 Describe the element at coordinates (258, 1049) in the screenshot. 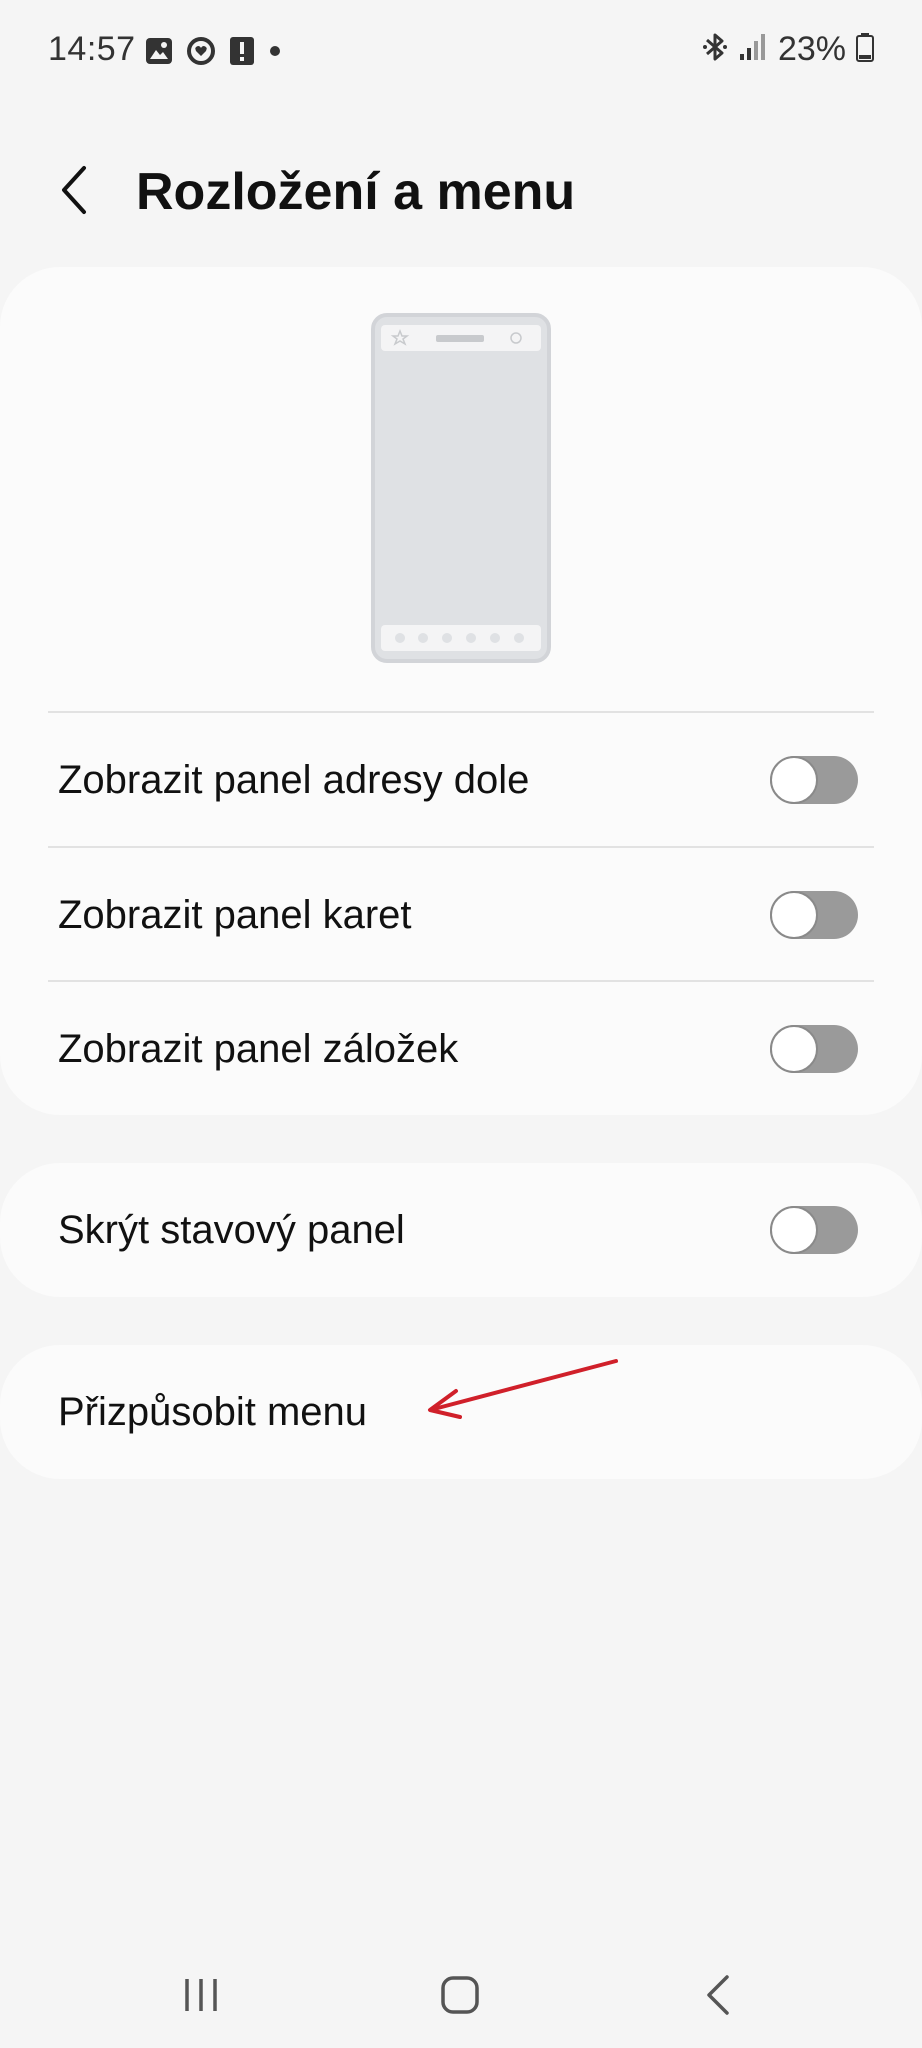

I see `option-label: Zobrazit panel záložek` at that location.